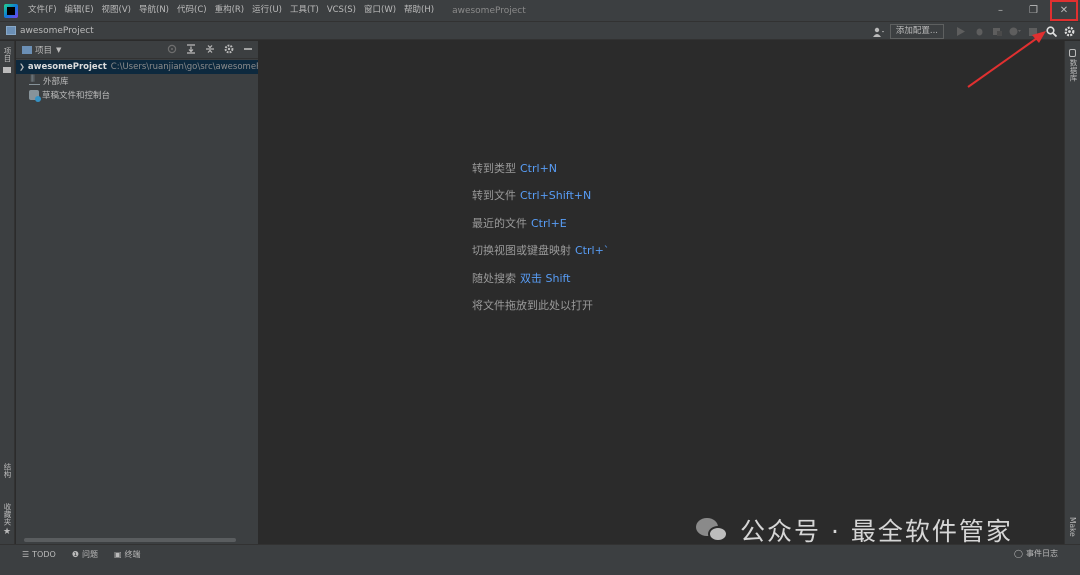  Describe the element at coordinates (7, 70) in the screenshot. I see `project-tab-folder-icon` at that location.